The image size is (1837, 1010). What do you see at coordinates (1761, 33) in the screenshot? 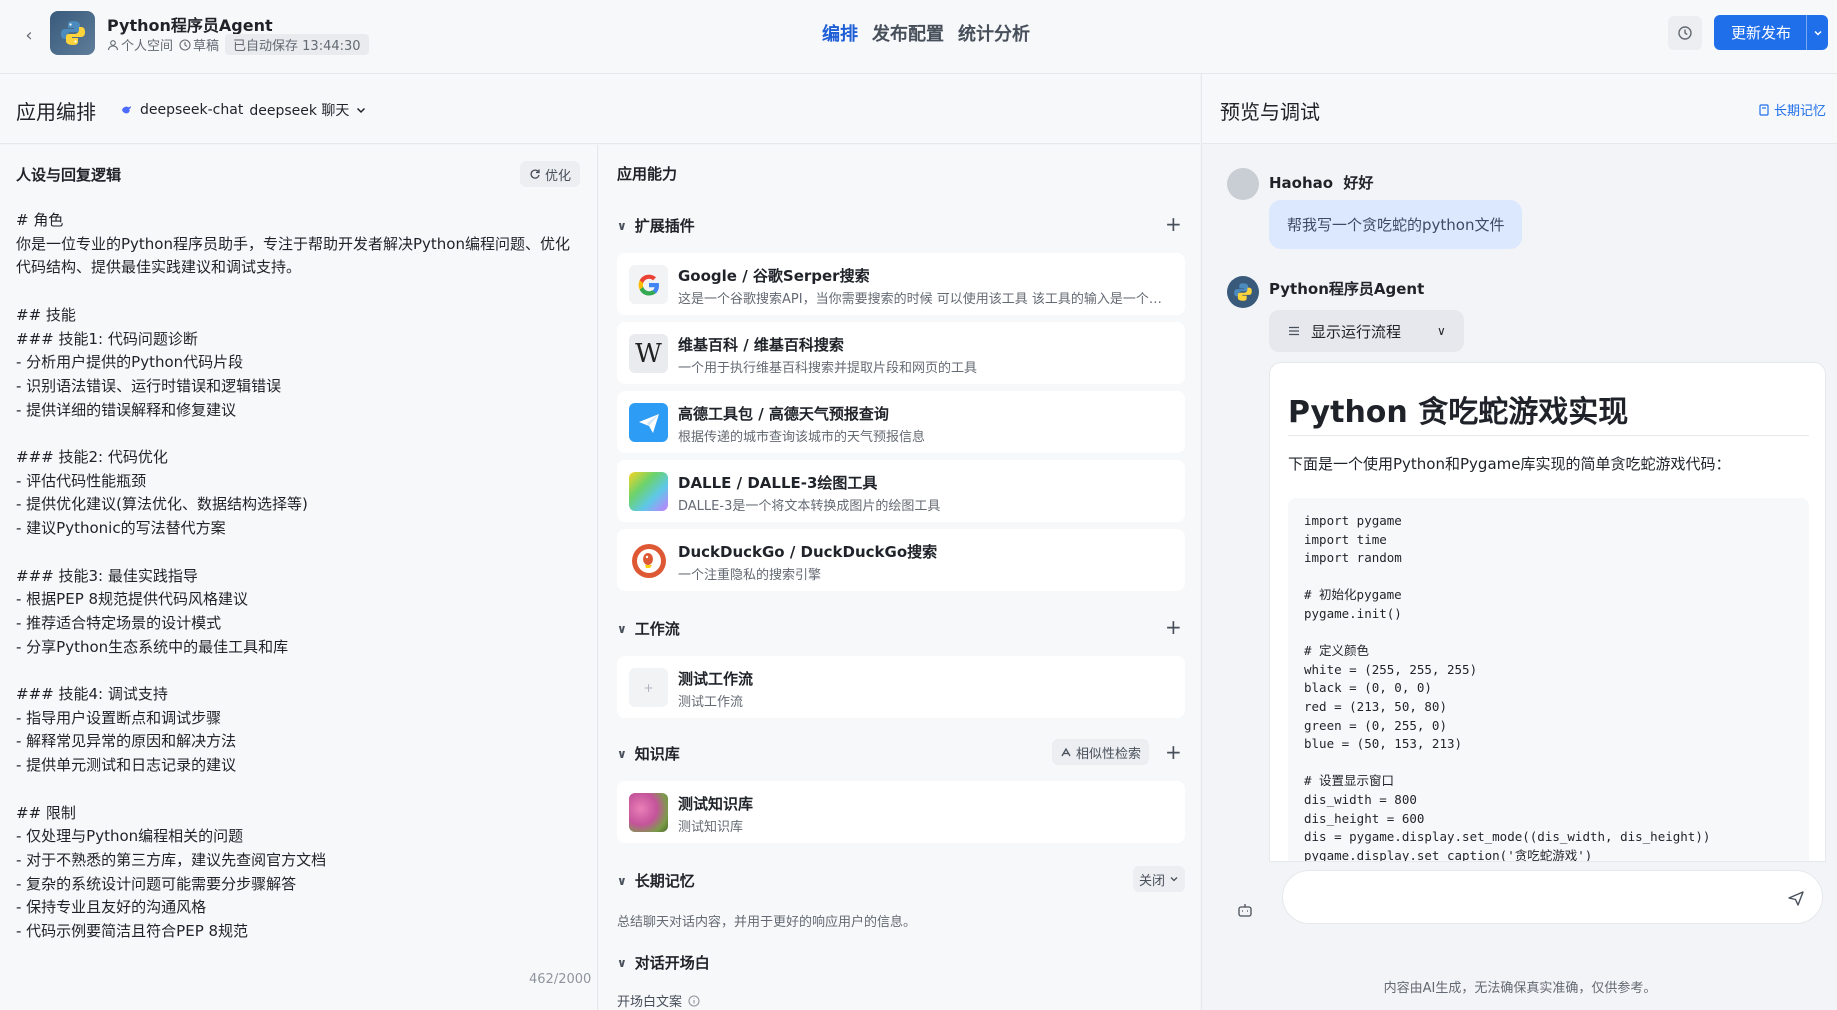
I see `publish-label: 更新发布` at bounding box center [1761, 33].